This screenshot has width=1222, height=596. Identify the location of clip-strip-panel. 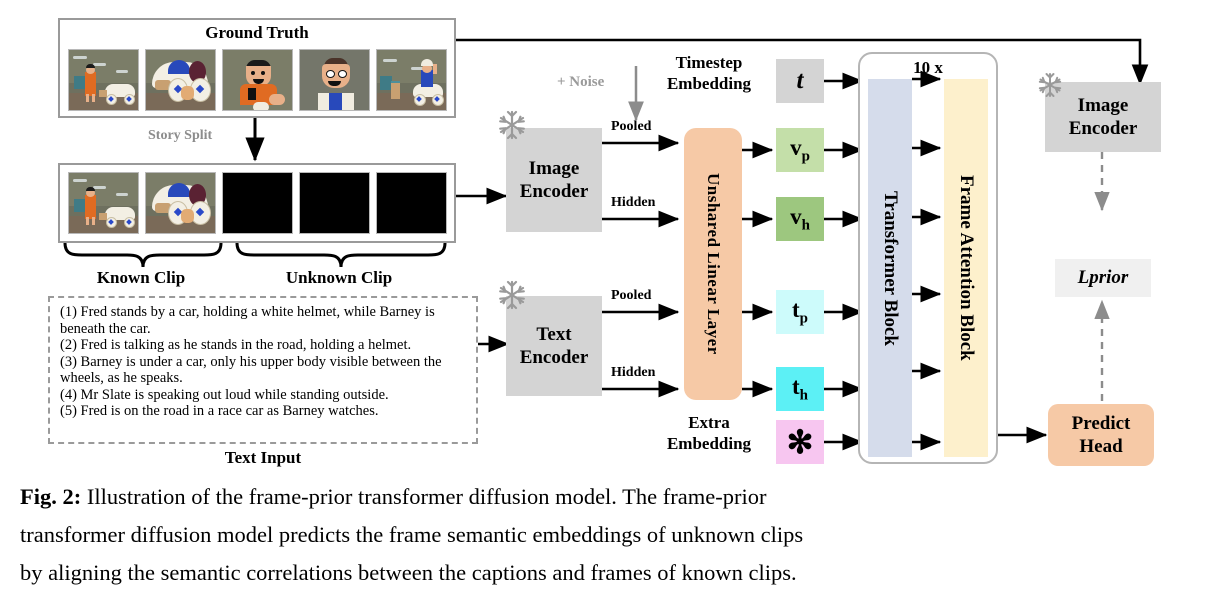
(257, 203).